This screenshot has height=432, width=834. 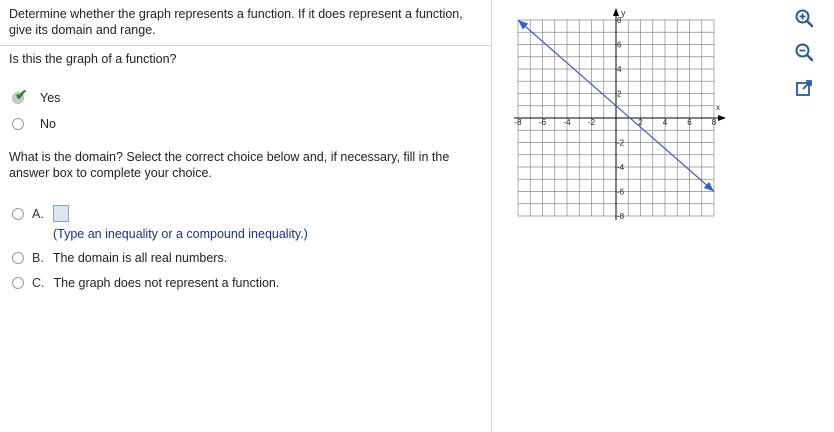 What do you see at coordinates (621, 143) in the screenshot?
I see `y-tick-label: -2` at bounding box center [621, 143].